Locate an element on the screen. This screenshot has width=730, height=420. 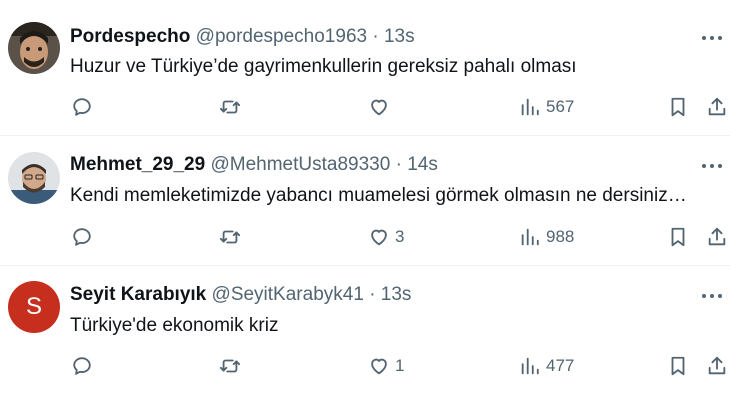
avatar: S is located at coordinates (34, 307).